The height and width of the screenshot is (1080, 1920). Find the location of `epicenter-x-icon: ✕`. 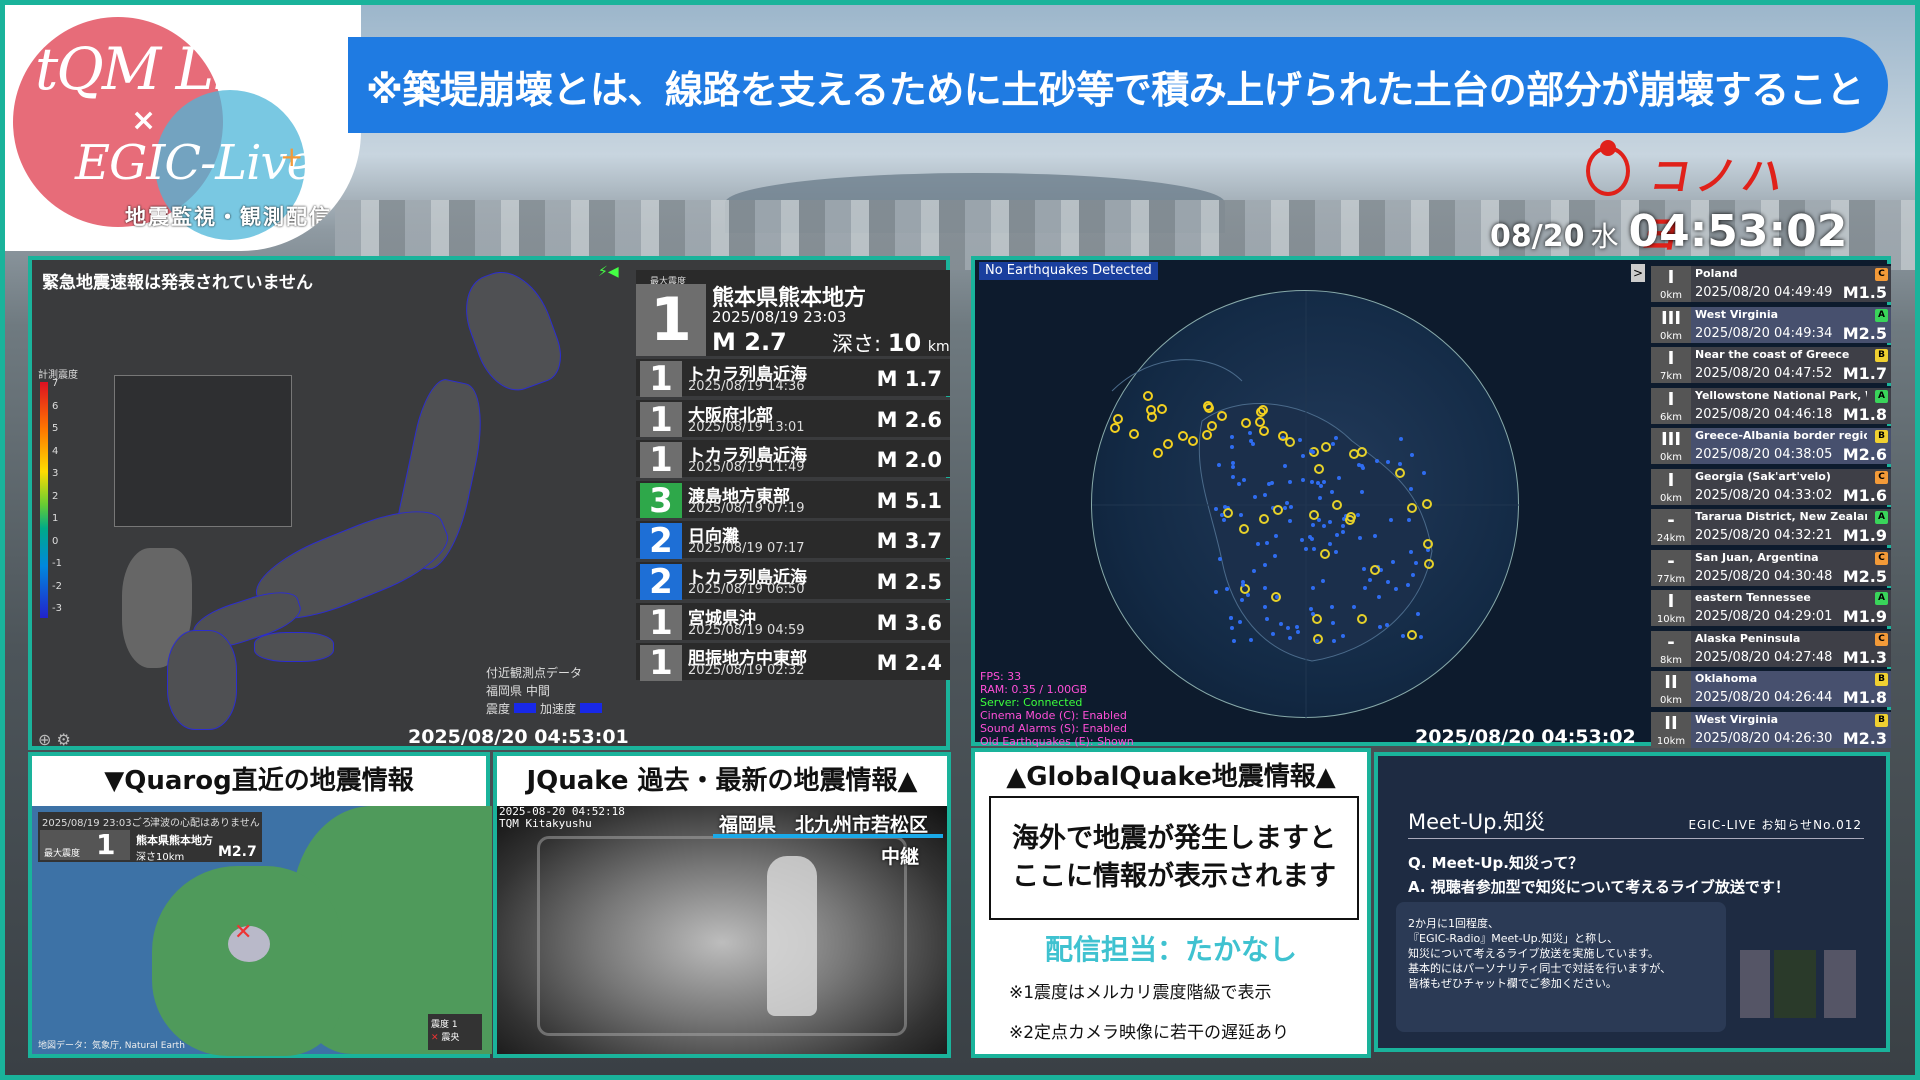

epicenter-x-icon: ✕ is located at coordinates (243, 932).